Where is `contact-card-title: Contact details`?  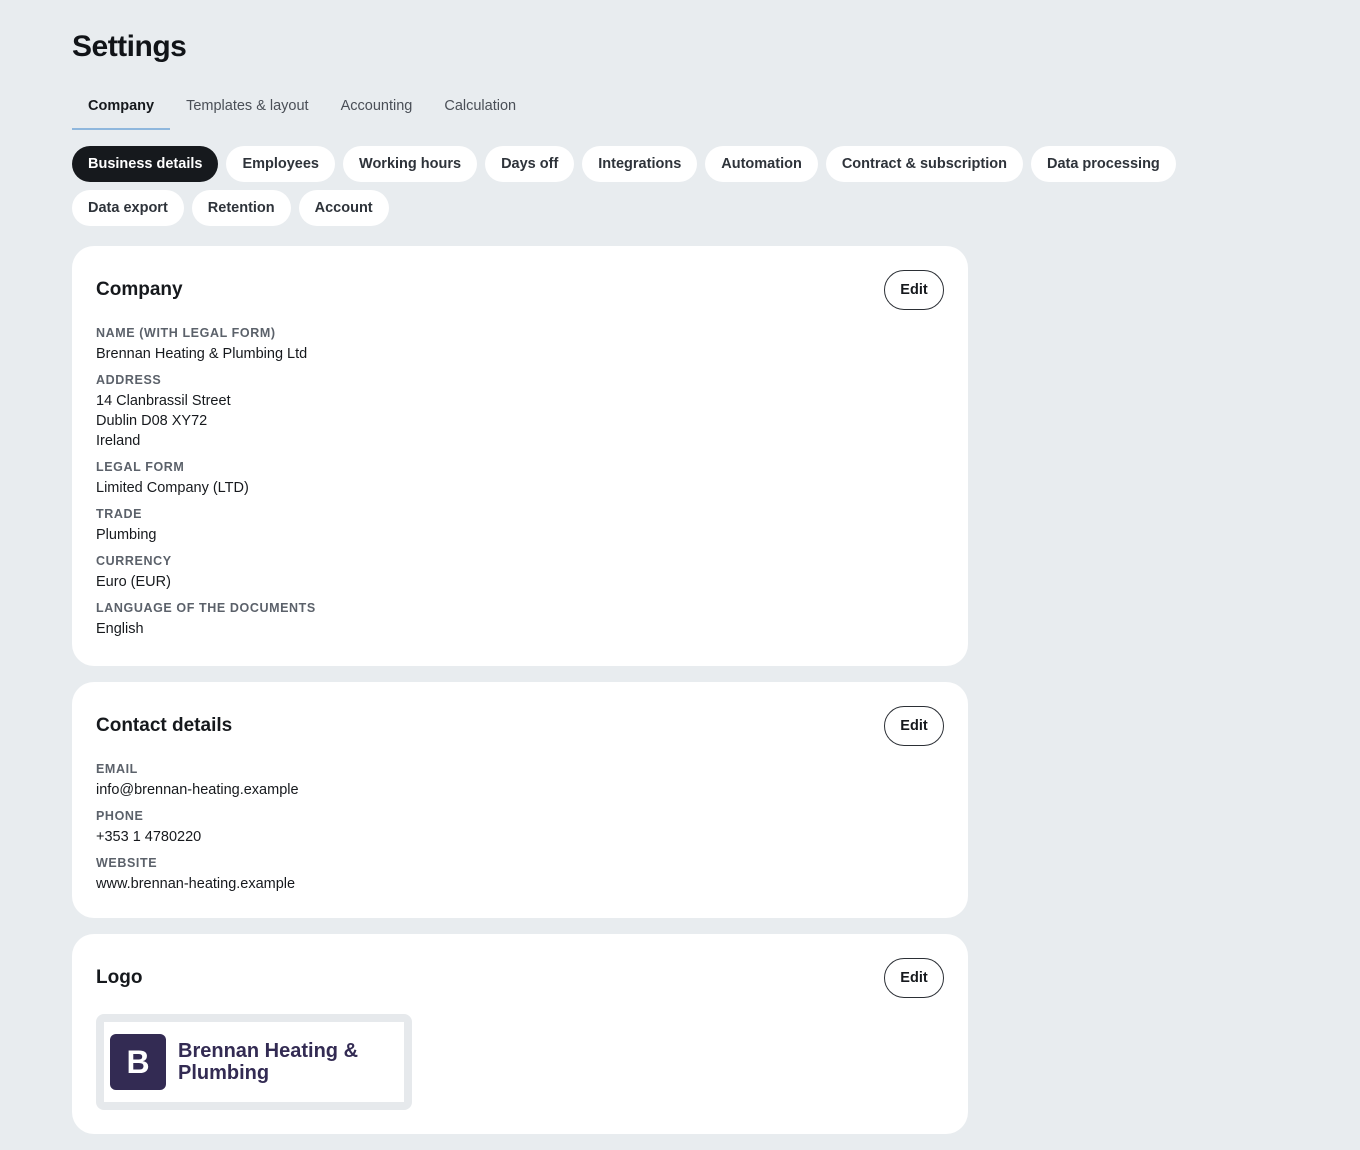 contact-card-title: Contact details is located at coordinates (164, 725).